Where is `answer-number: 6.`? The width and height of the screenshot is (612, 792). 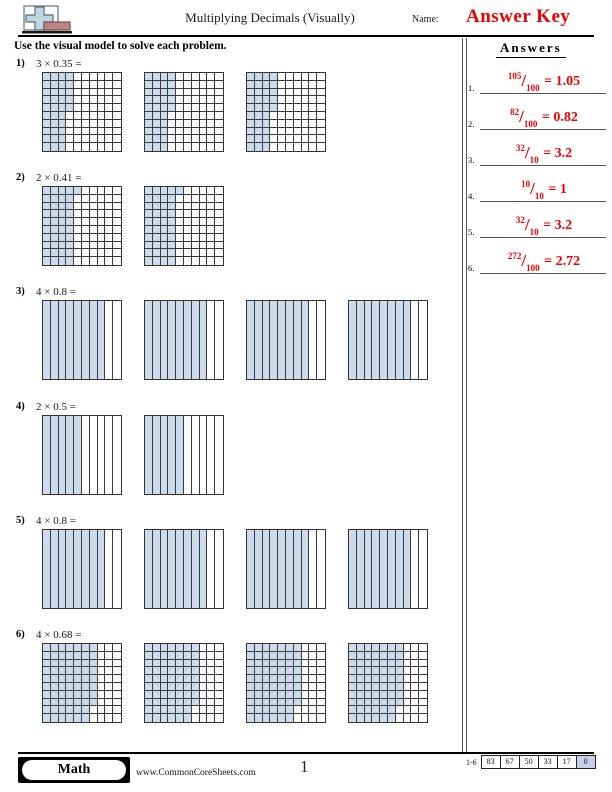 answer-number: 6. is located at coordinates (471, 268).